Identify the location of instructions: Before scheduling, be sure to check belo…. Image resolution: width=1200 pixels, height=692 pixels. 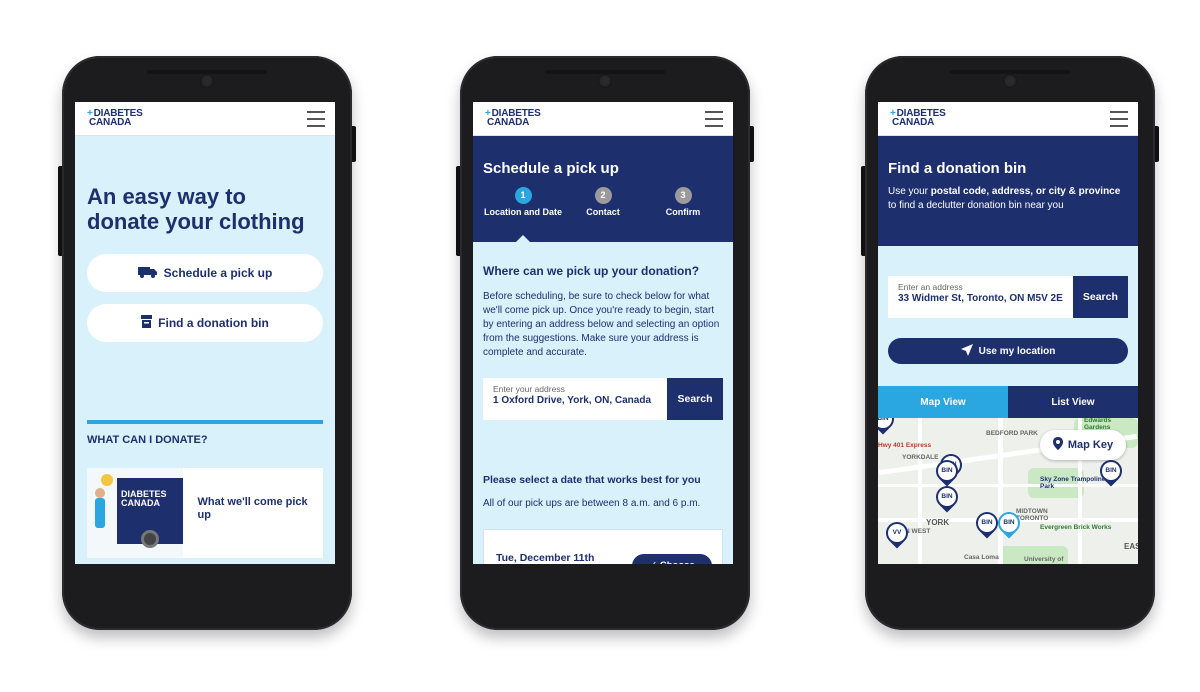
(601, 324).